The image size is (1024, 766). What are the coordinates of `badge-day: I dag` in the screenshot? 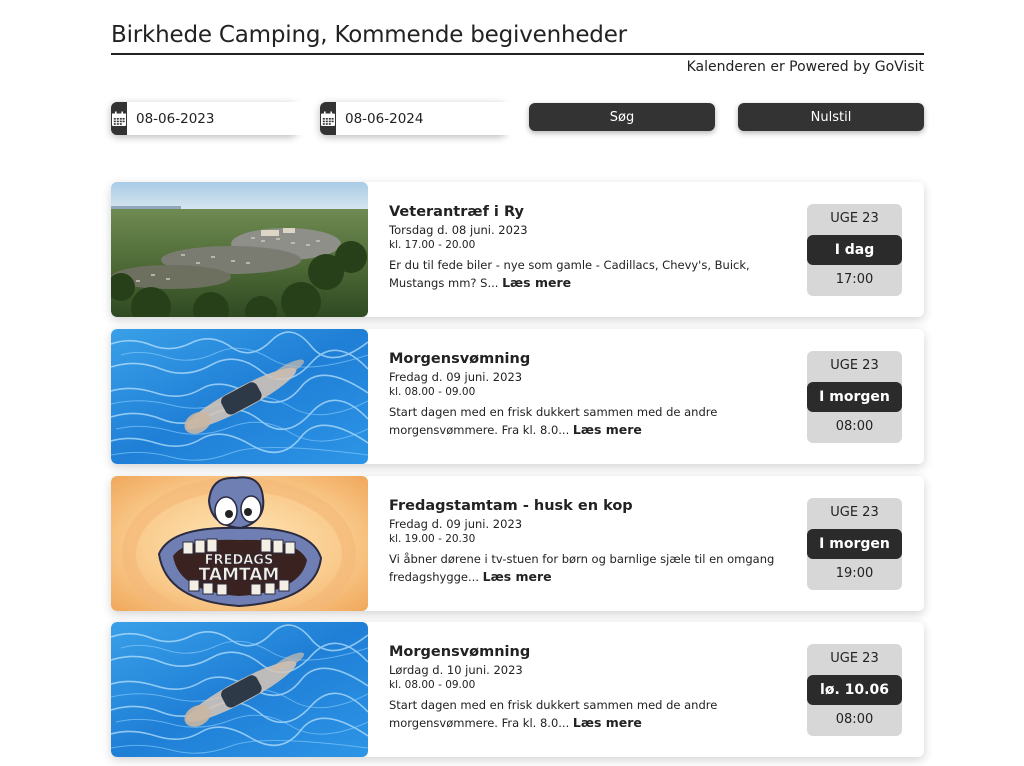 It's located at (854, 250).